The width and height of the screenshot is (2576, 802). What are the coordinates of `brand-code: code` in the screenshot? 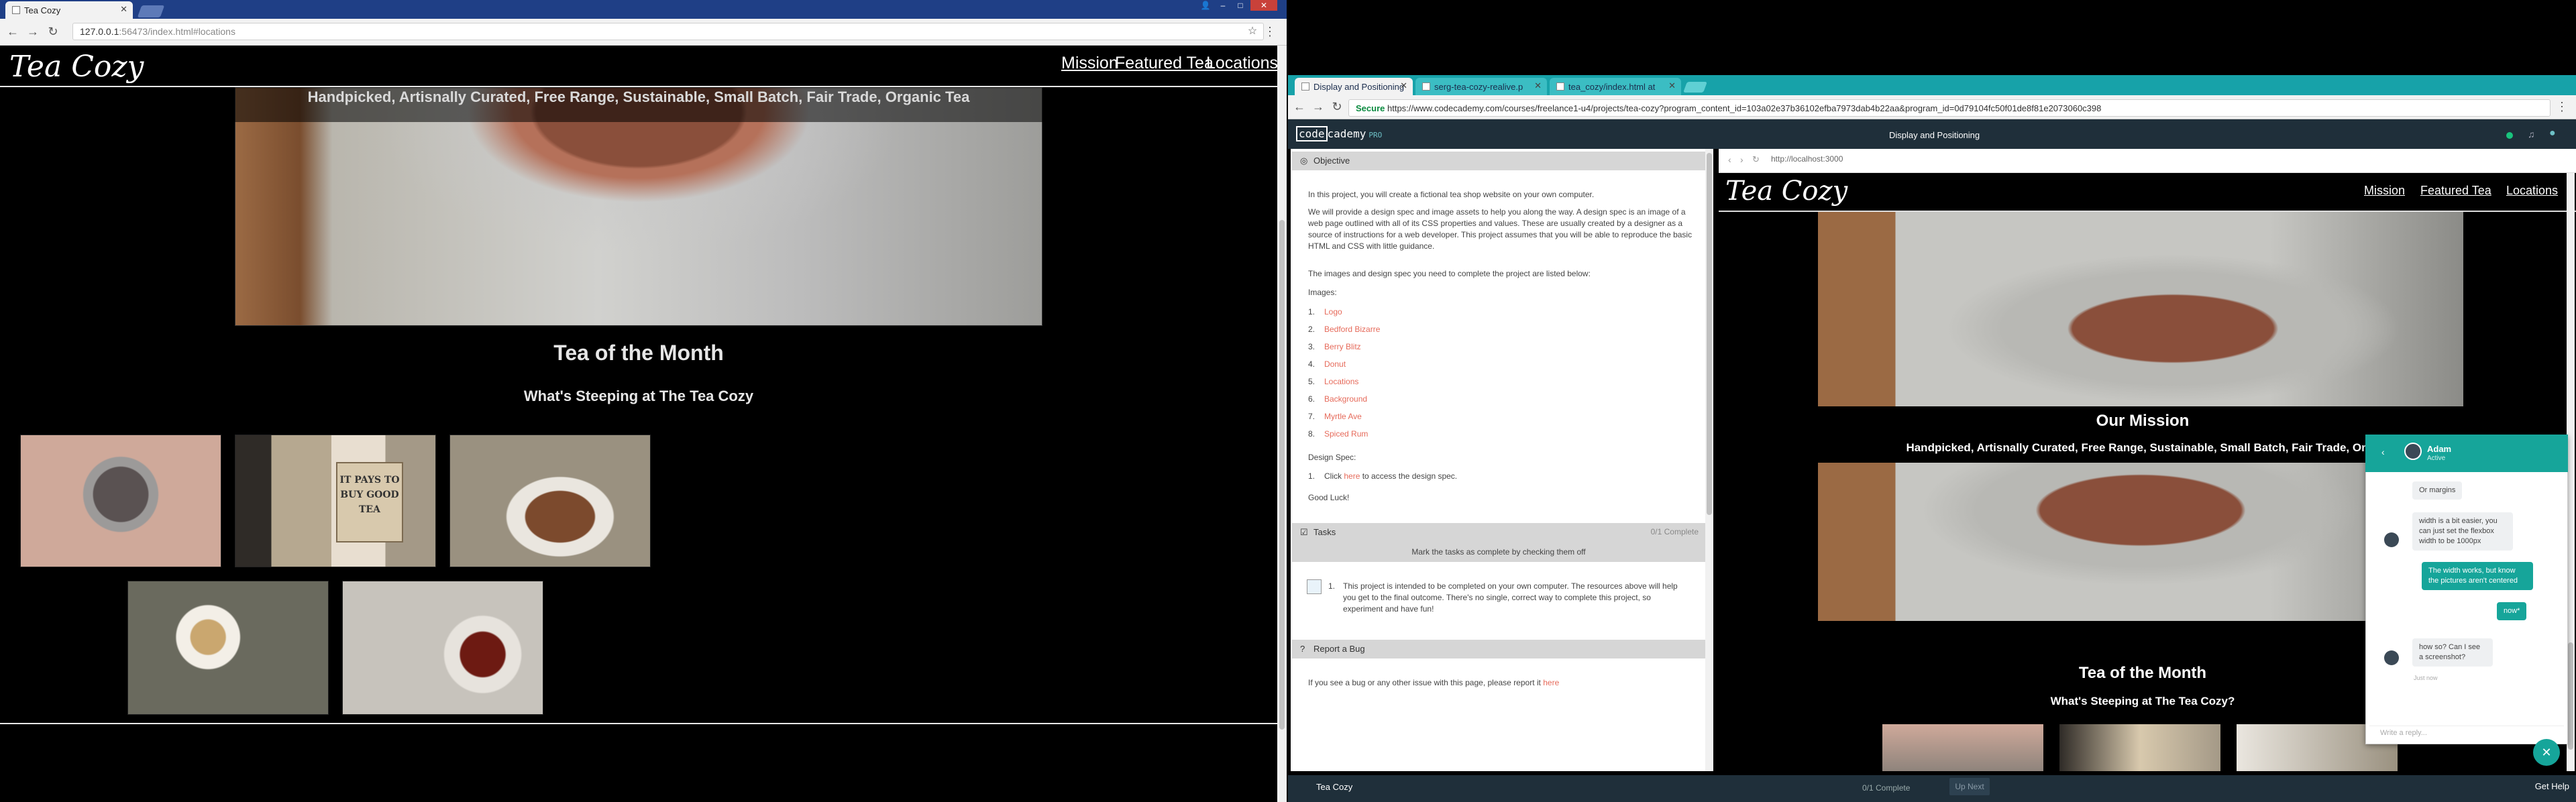 It's located at (1312, 133).